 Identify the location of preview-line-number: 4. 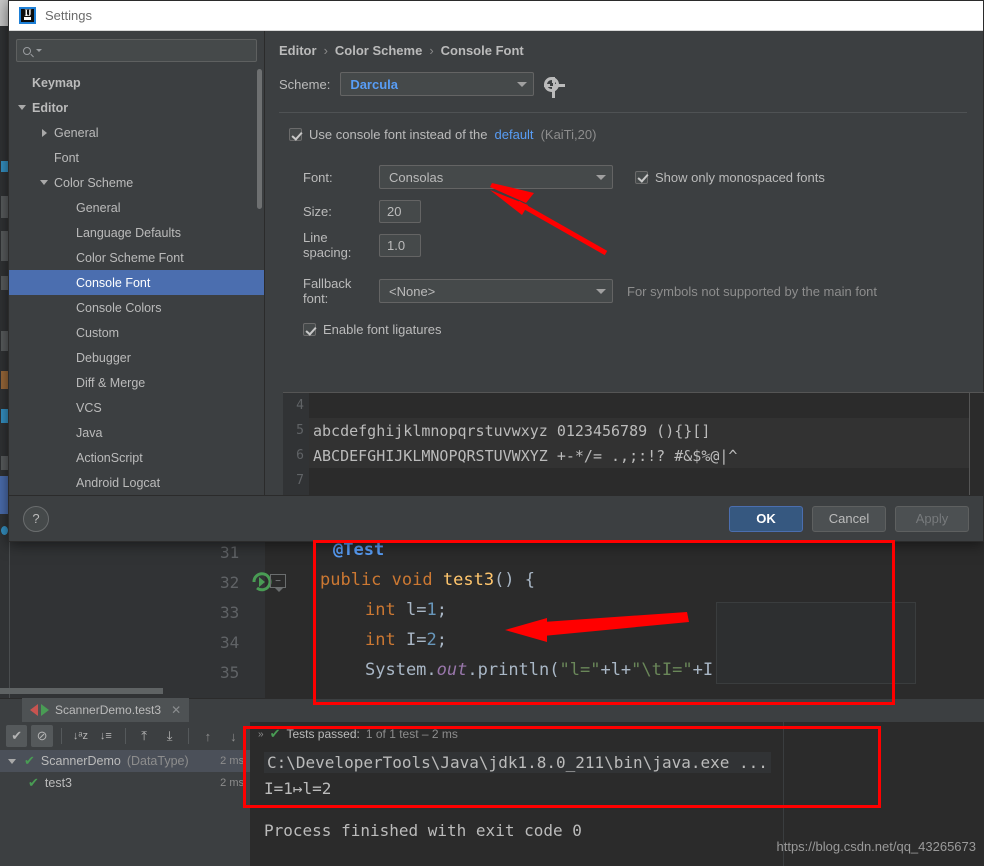
(300, 405).